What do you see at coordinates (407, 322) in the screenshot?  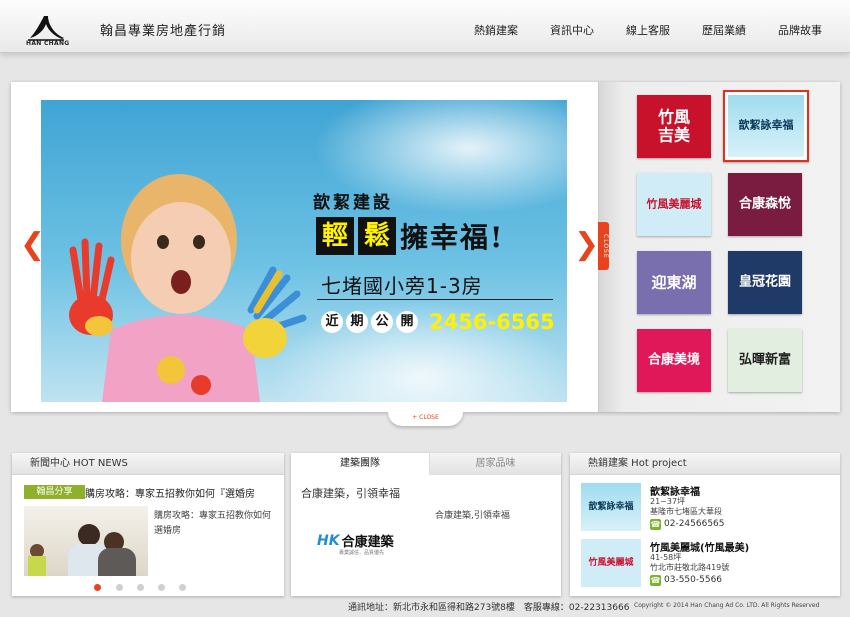 I see `coming-char-4: 開` at bounding box center [407, 322].